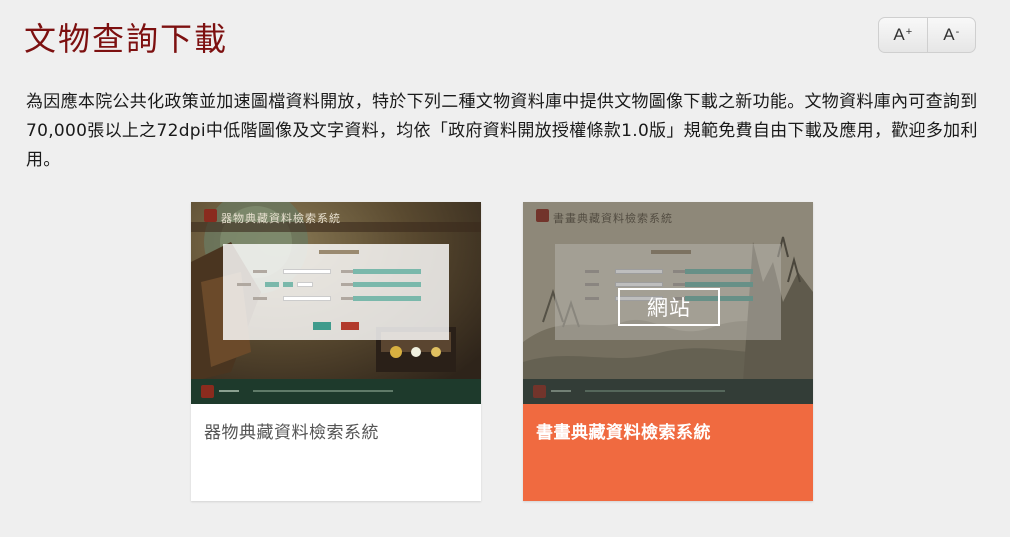 The image size is (1010, 537). I want to click on font-increase-label: A, so click(899, 34).